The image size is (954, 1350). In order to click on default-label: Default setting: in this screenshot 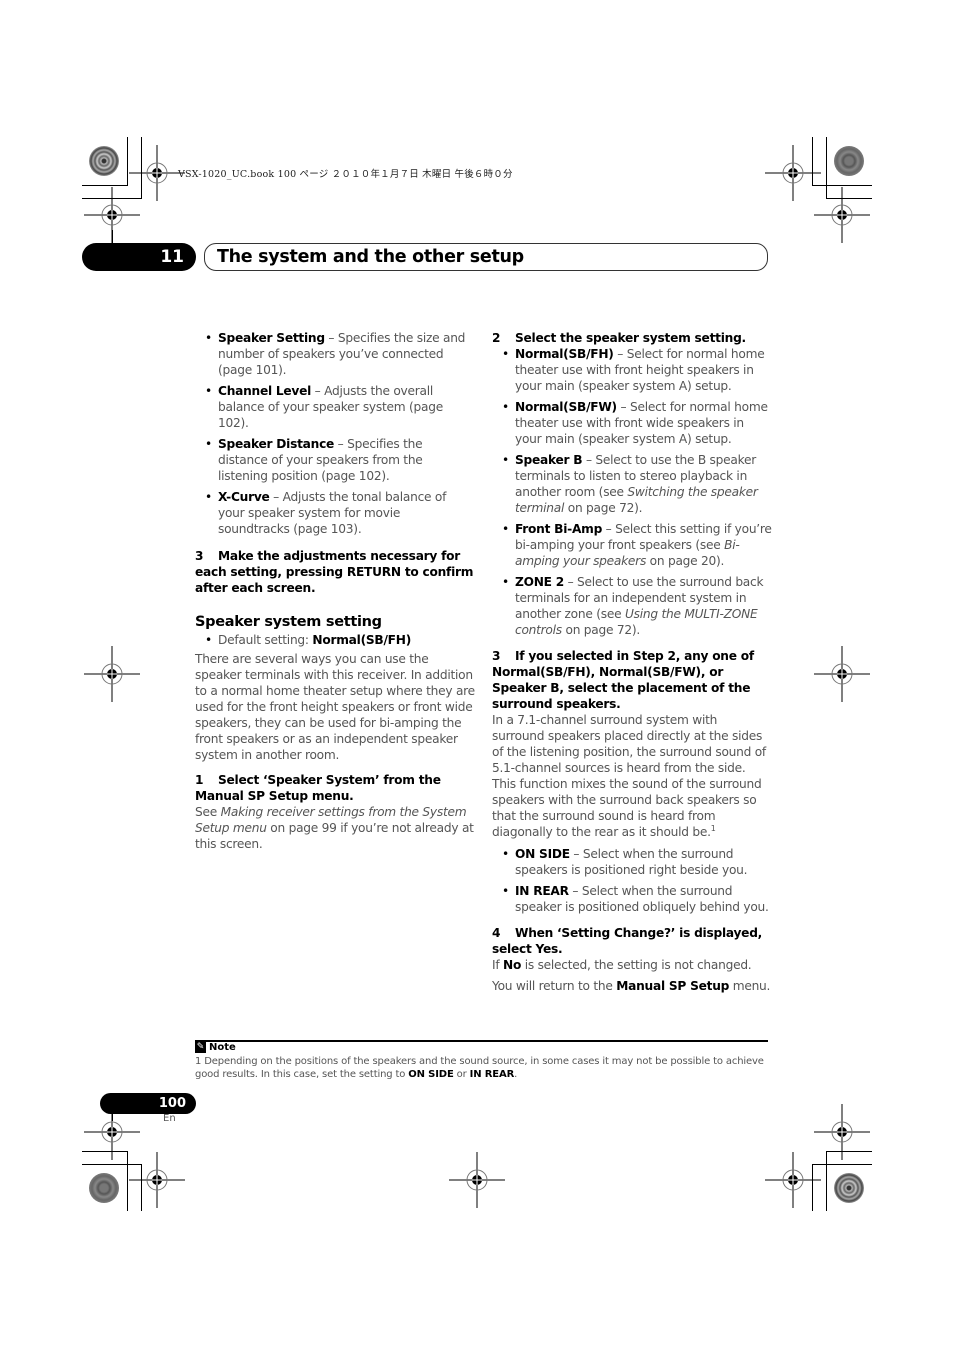, I will do `click(265, 640)`.